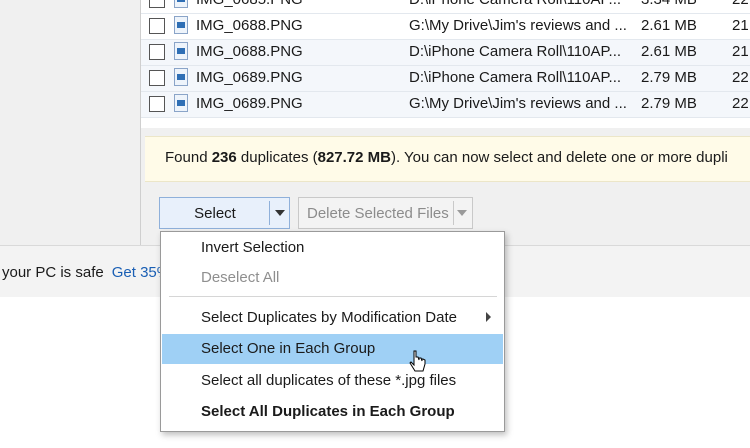 Image resolution: width=750 pixels, height=448 pixels. I want to click on menu-item-select-all-duplicates: Select All Duplicates in Each Group, so click(332, 412).